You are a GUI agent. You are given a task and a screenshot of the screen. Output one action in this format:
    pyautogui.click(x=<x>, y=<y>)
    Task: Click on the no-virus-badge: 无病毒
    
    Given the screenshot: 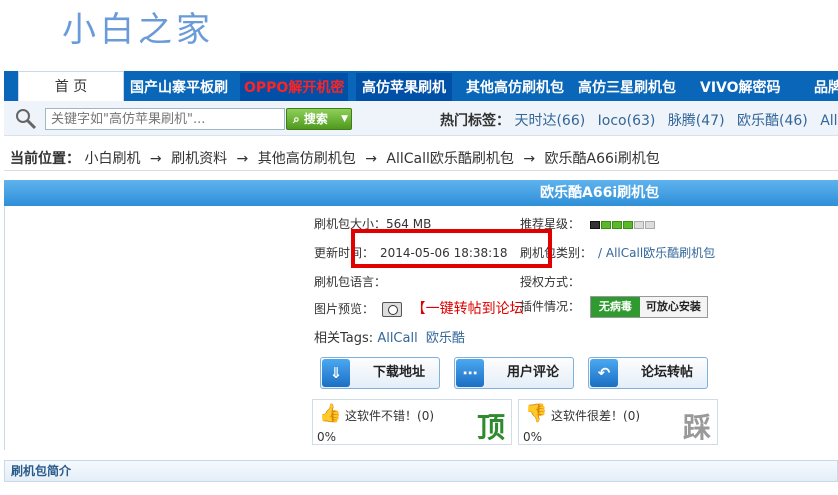 What is the action you would take?
    pyautogui.click(x=615, y=307)
    